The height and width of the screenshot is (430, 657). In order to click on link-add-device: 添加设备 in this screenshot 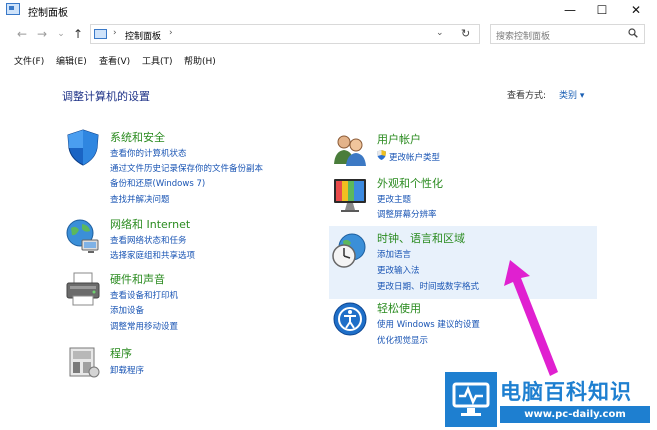, I will do `click(127, 310)`.